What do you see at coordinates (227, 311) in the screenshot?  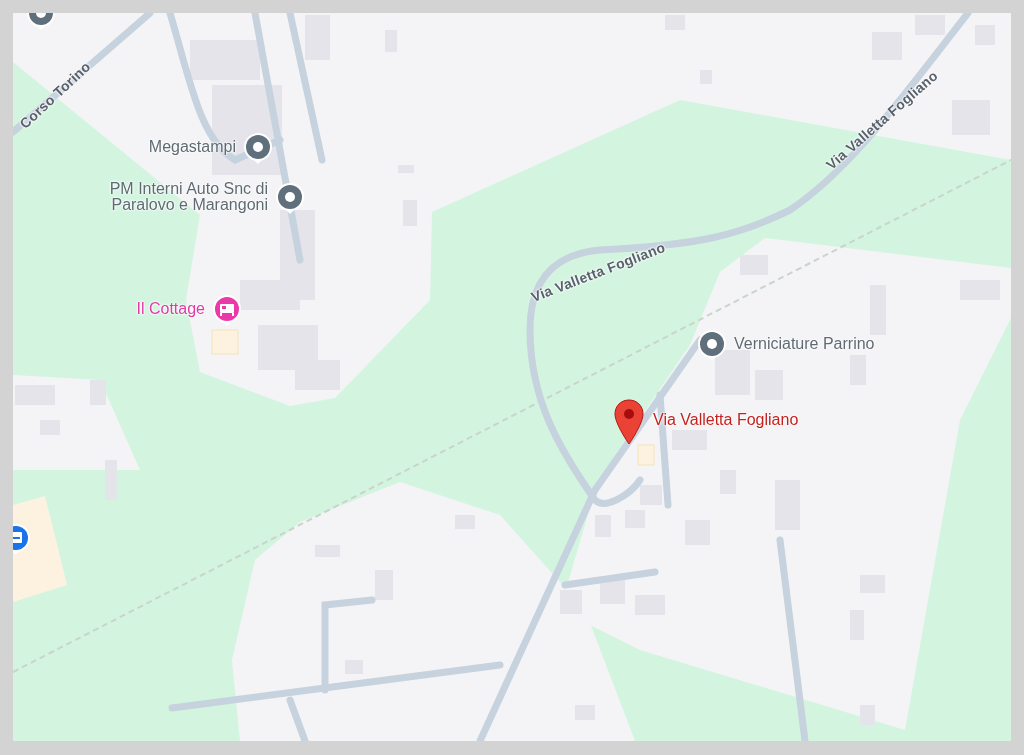 I see `hotel-pin-icon` at bounding box center [227, 311].